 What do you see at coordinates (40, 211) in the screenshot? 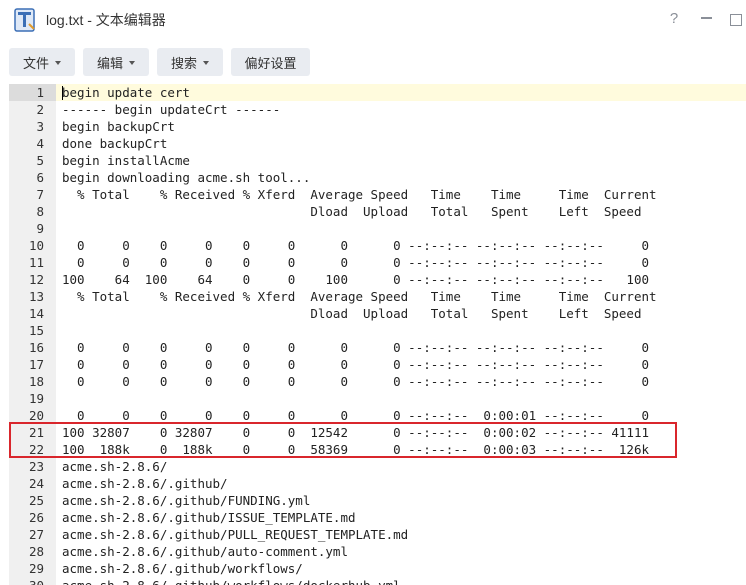
I see `line-number: 8` at bounding box center [40, 211].